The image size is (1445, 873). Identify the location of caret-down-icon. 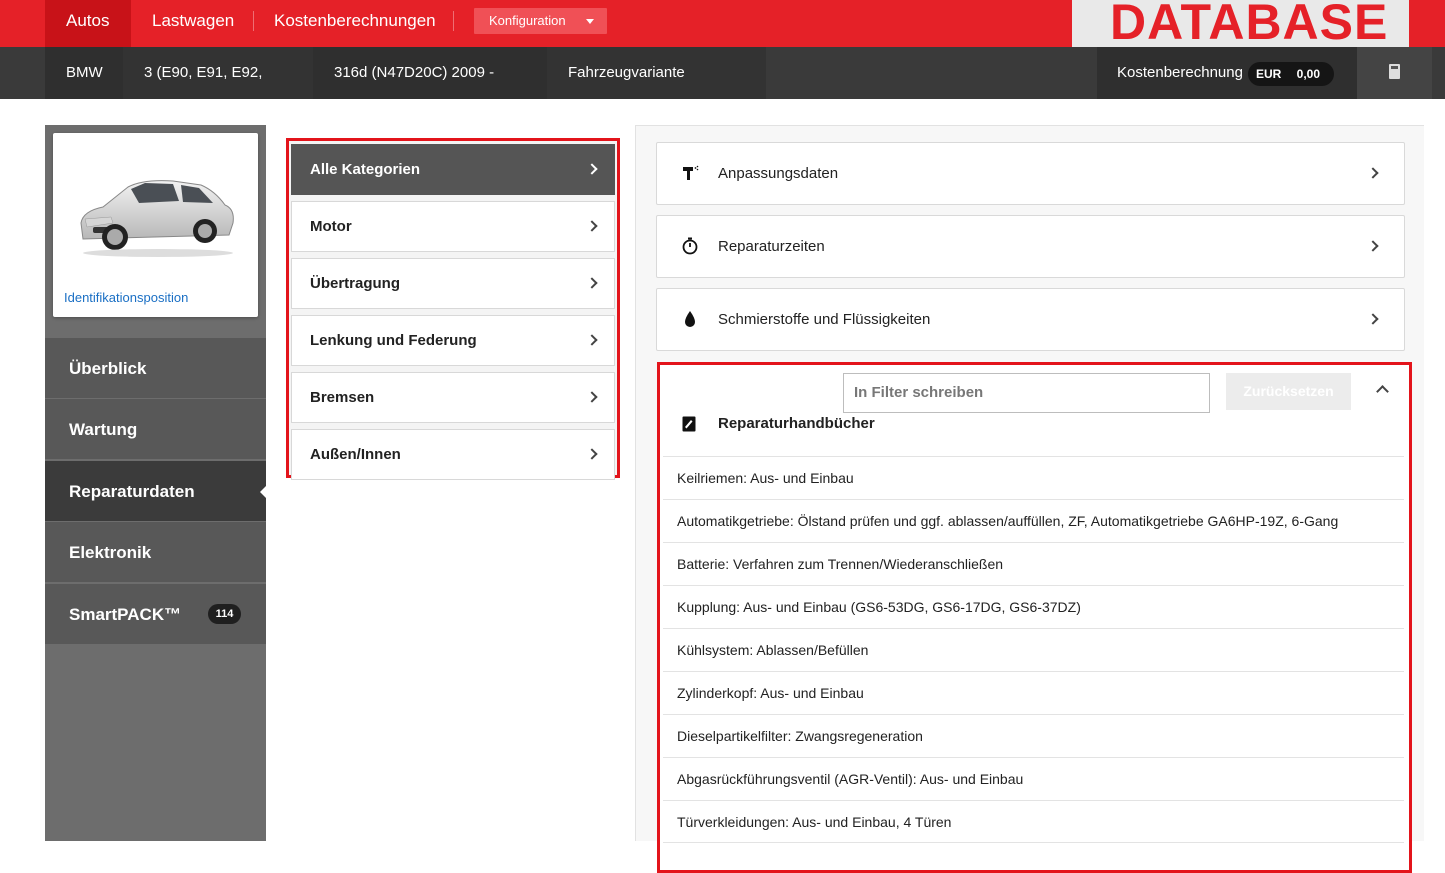
(590, 21).